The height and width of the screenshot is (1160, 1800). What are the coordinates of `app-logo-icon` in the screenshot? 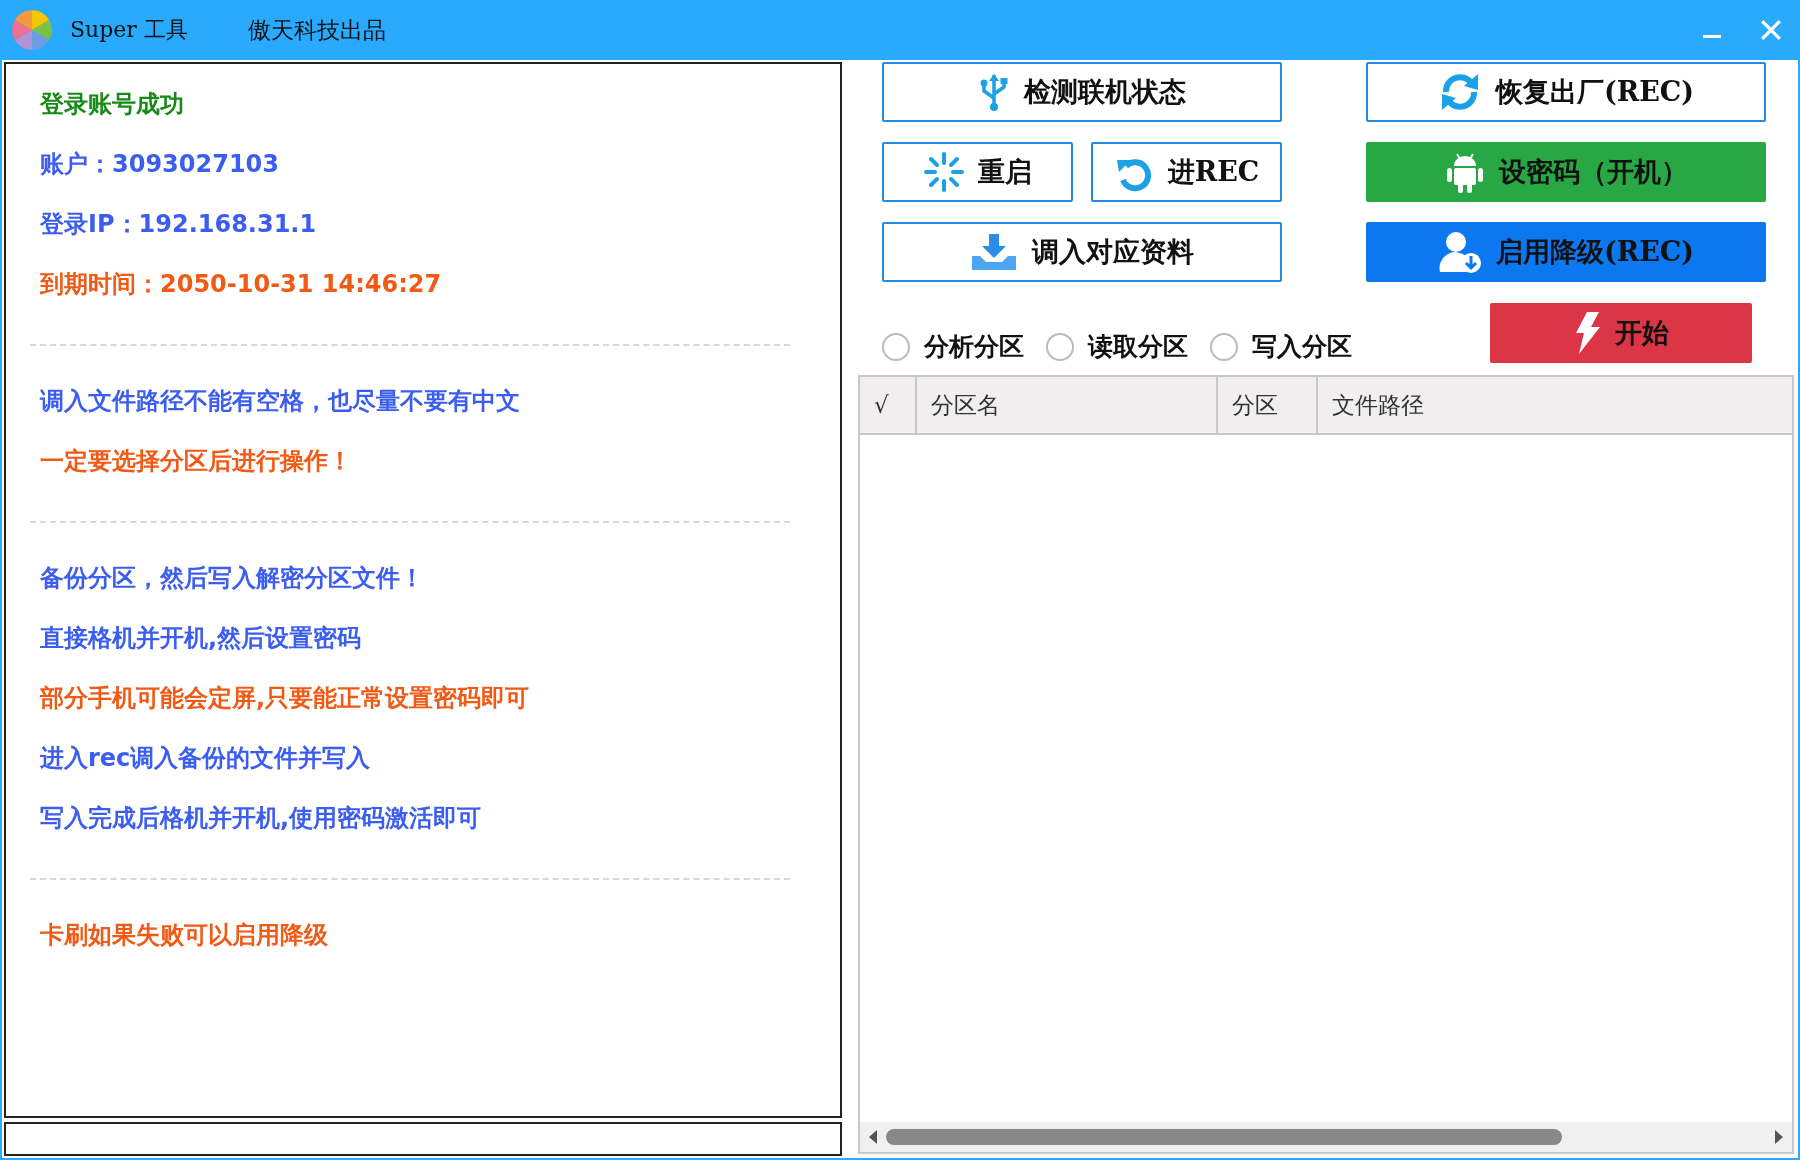 It's located at (32, 30).